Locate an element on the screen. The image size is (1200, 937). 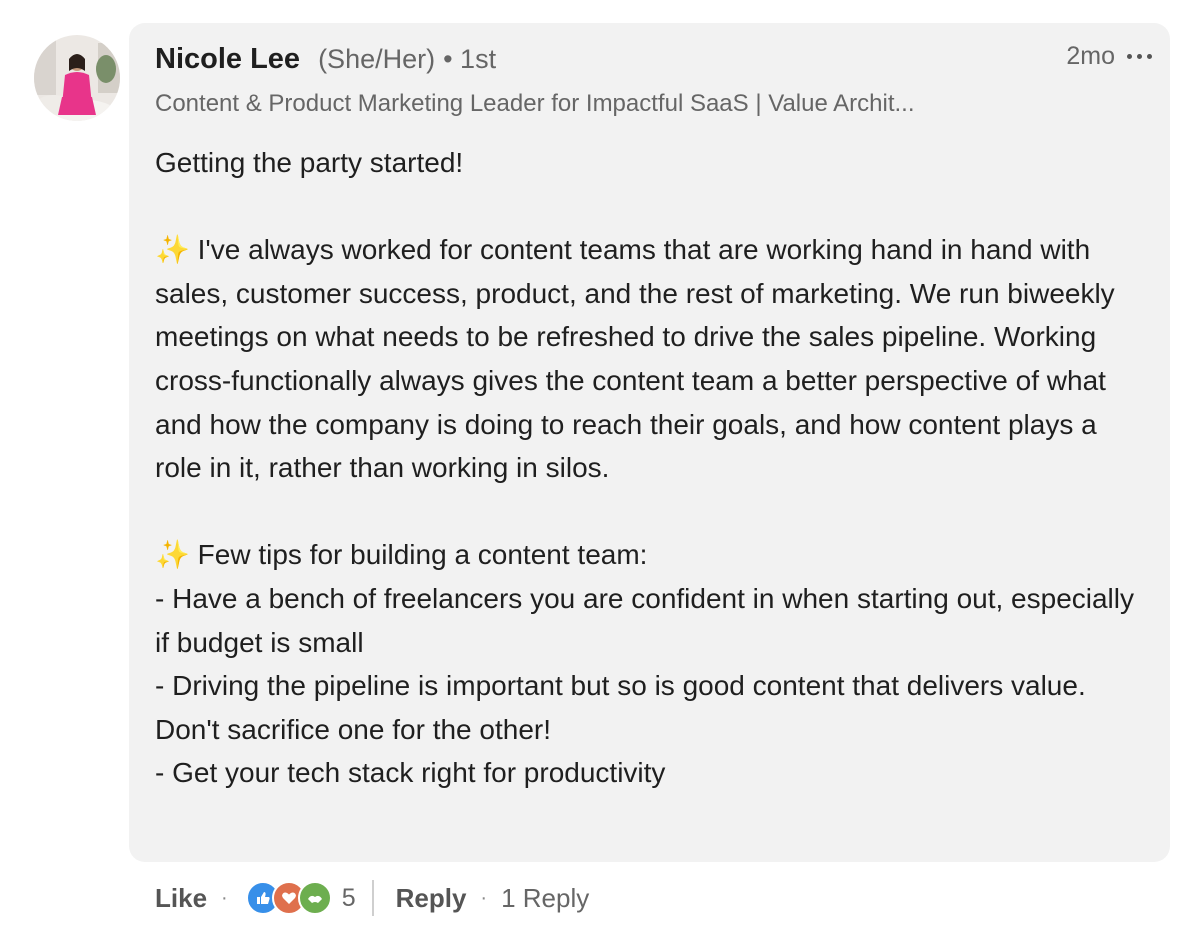
author-name: Nicole Lee is located at coordinates (227, 59).